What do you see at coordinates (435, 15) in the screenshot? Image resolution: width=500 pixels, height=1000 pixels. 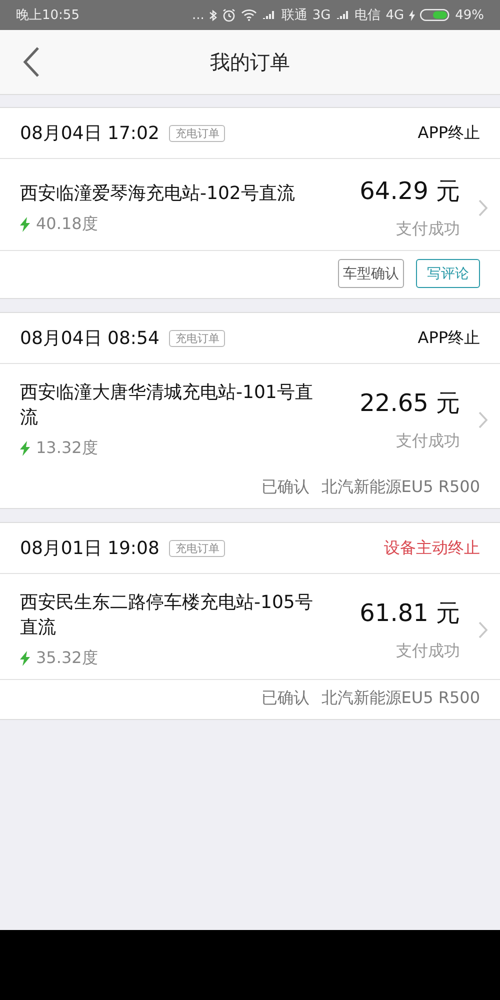 I see `battery-icon` at bounding box center [435, 15].